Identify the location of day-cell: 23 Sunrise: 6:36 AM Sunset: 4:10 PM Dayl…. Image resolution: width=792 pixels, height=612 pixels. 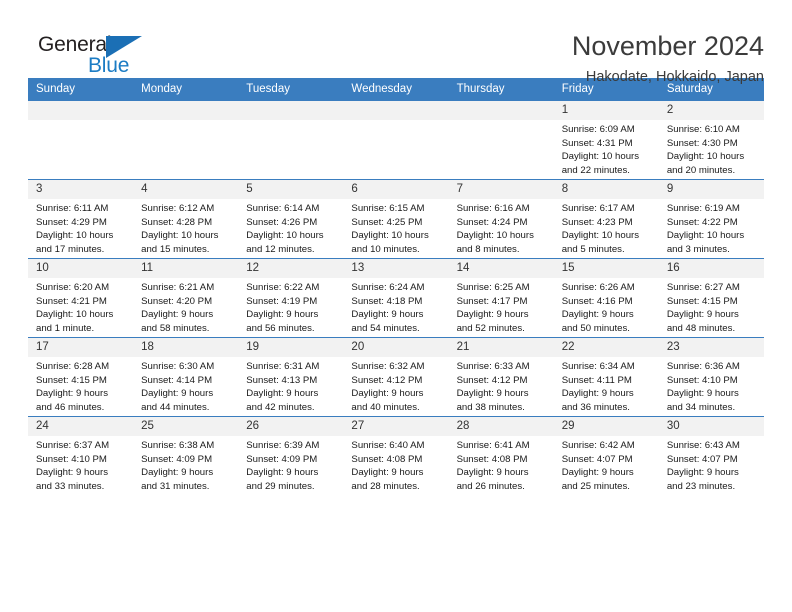
(711, 377).